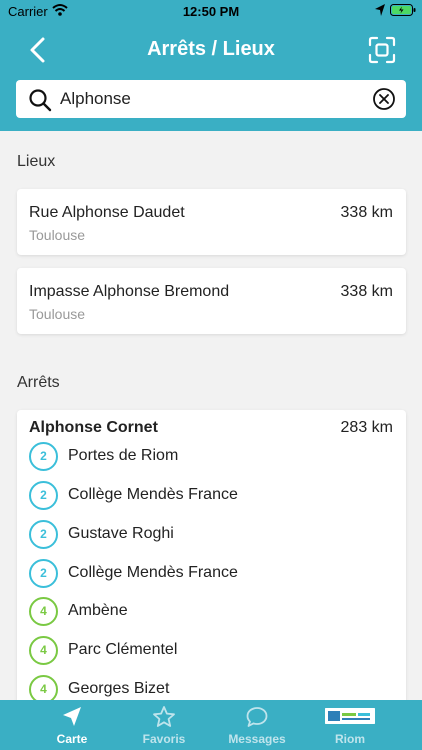 Image resolution: width=422 pixels, height=750 pixels. I want to click on place-card: Rue Alphonse Daudet 338 km Toulouse, so click(211, 222).